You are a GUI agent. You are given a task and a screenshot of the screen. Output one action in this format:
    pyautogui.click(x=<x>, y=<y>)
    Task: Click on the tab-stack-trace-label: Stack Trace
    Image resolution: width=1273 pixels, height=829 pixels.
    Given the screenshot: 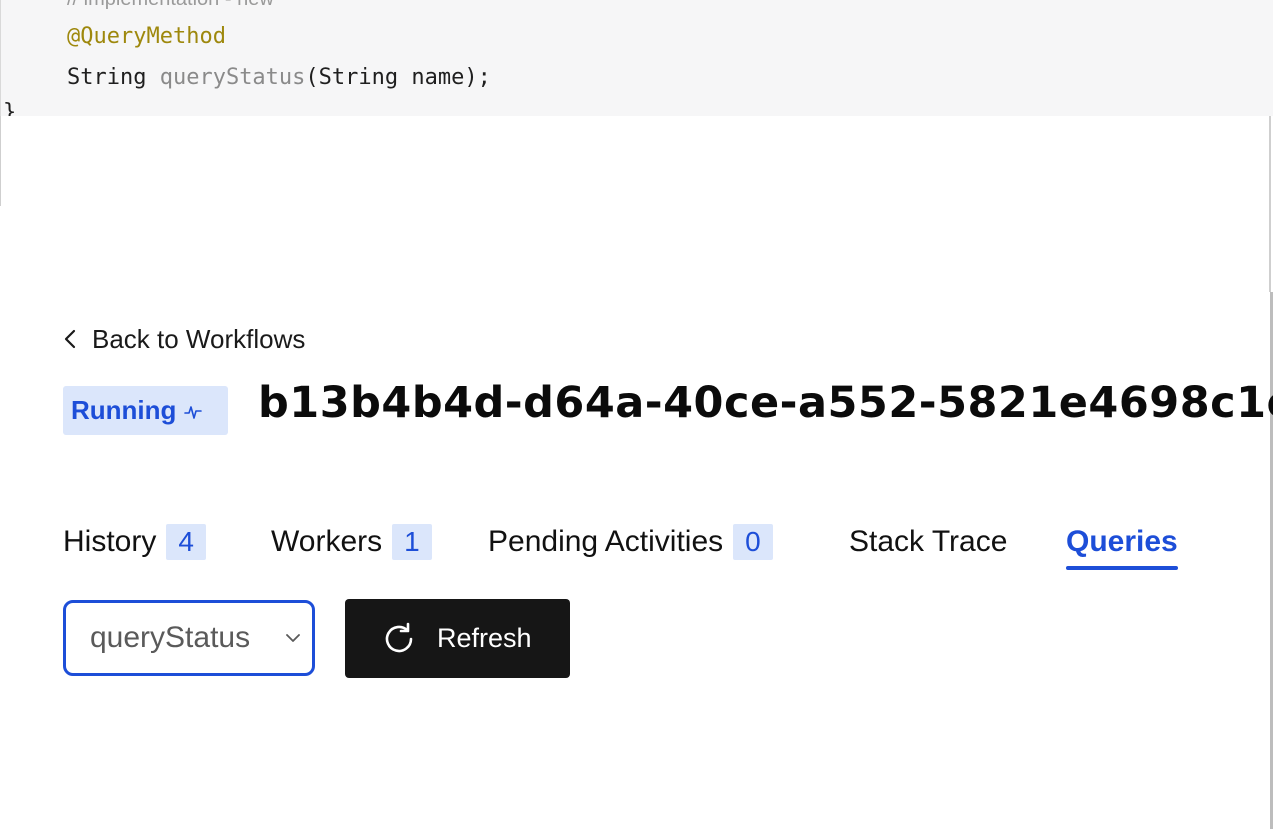 What is the action you would take?
    pyautogui.click(x=928, y=541)
    